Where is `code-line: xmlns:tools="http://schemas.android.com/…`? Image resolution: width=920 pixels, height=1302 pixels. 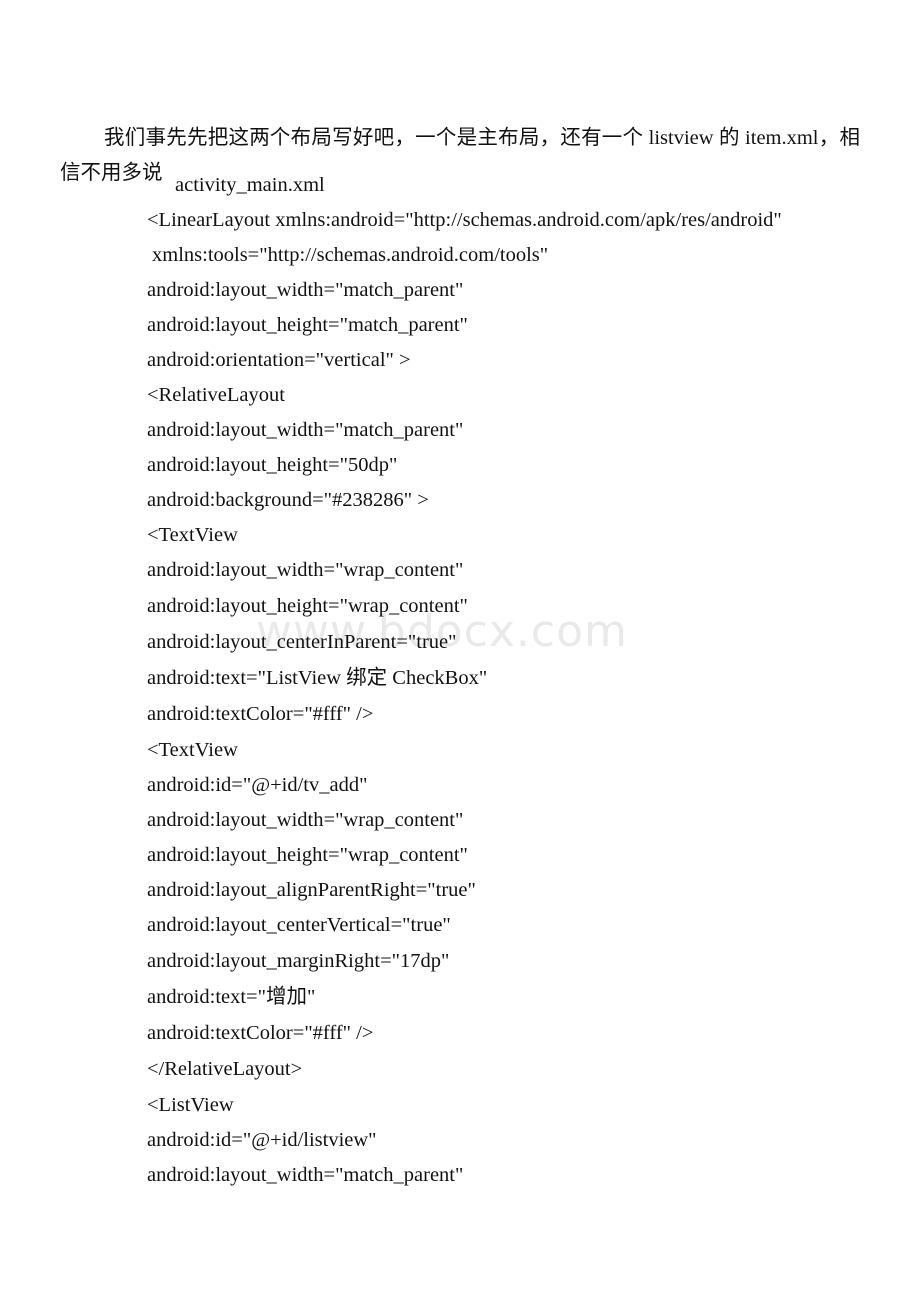
code-line: xmlns:tools="http://schemas.android.com/… is located at coordinates (350, 255).